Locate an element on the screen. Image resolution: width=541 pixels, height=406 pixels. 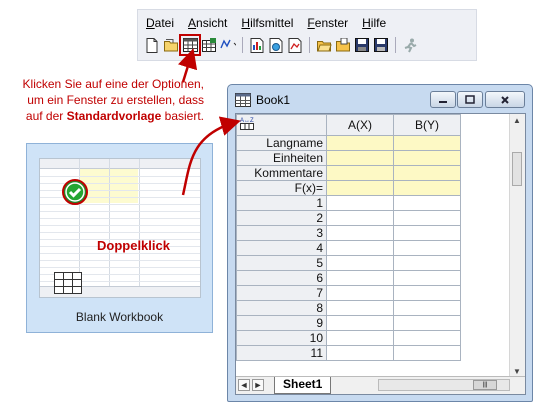
arrow-to-toolbar is located at coordinates (188, 65).